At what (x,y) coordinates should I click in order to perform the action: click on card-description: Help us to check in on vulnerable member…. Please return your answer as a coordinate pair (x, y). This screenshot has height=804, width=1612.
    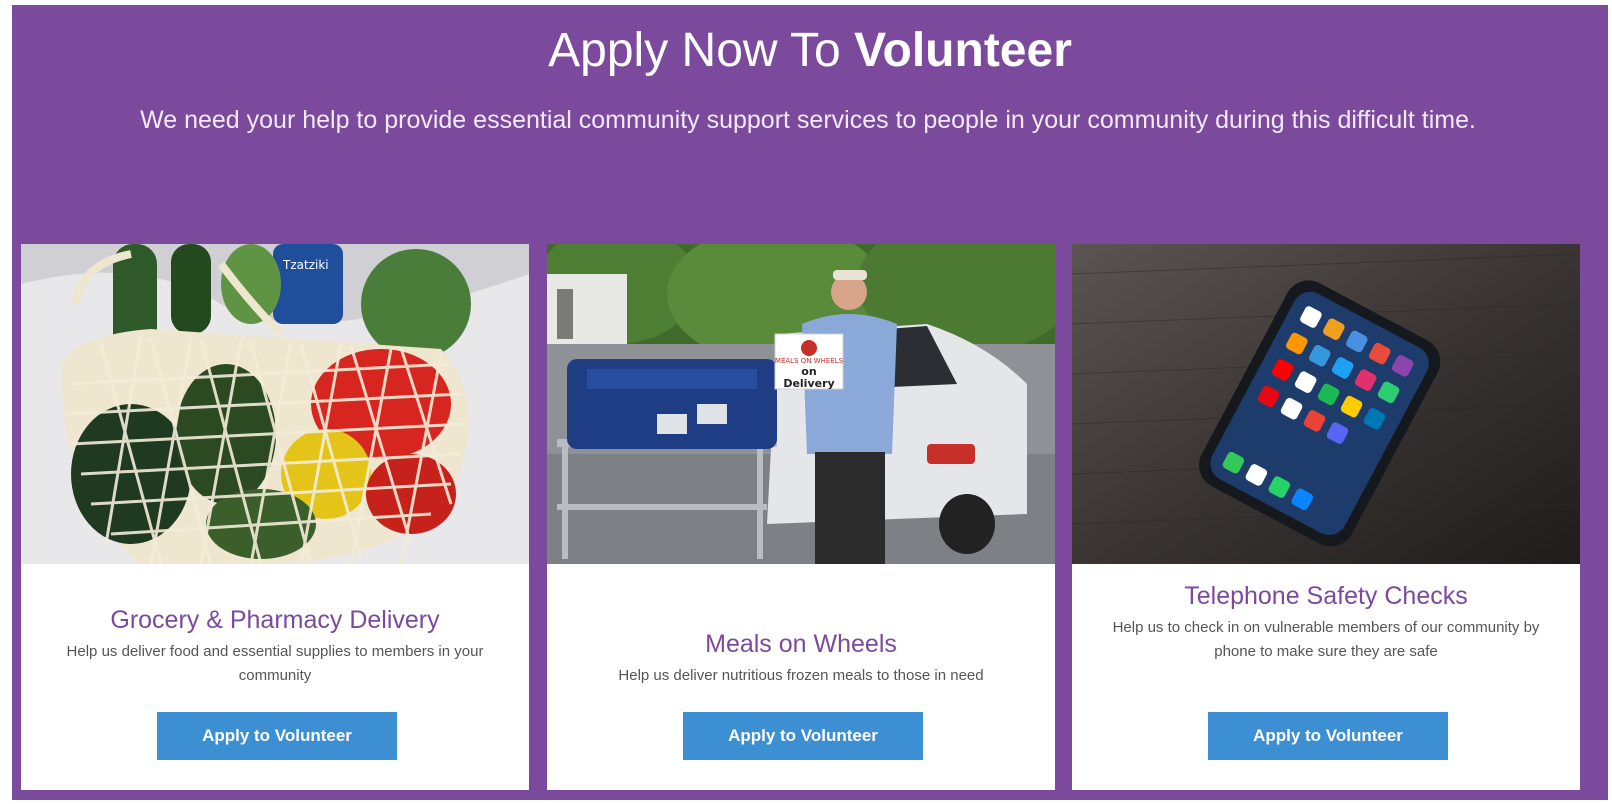
    Looking at the image, I should click on (1326, 639).